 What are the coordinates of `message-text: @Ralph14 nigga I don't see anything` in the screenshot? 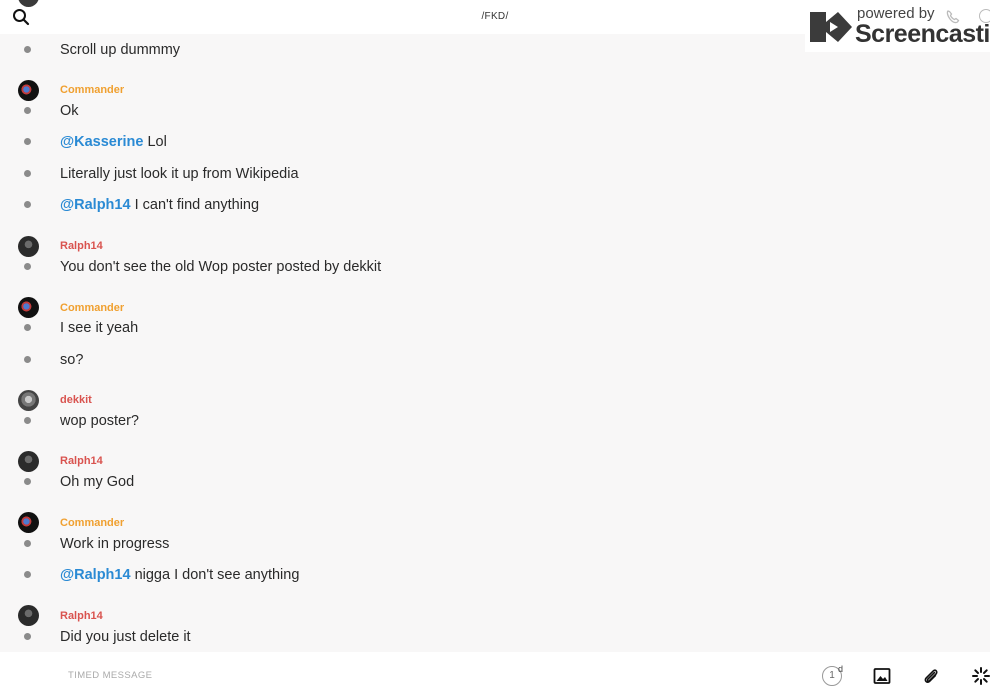 It's located at (179, 575).